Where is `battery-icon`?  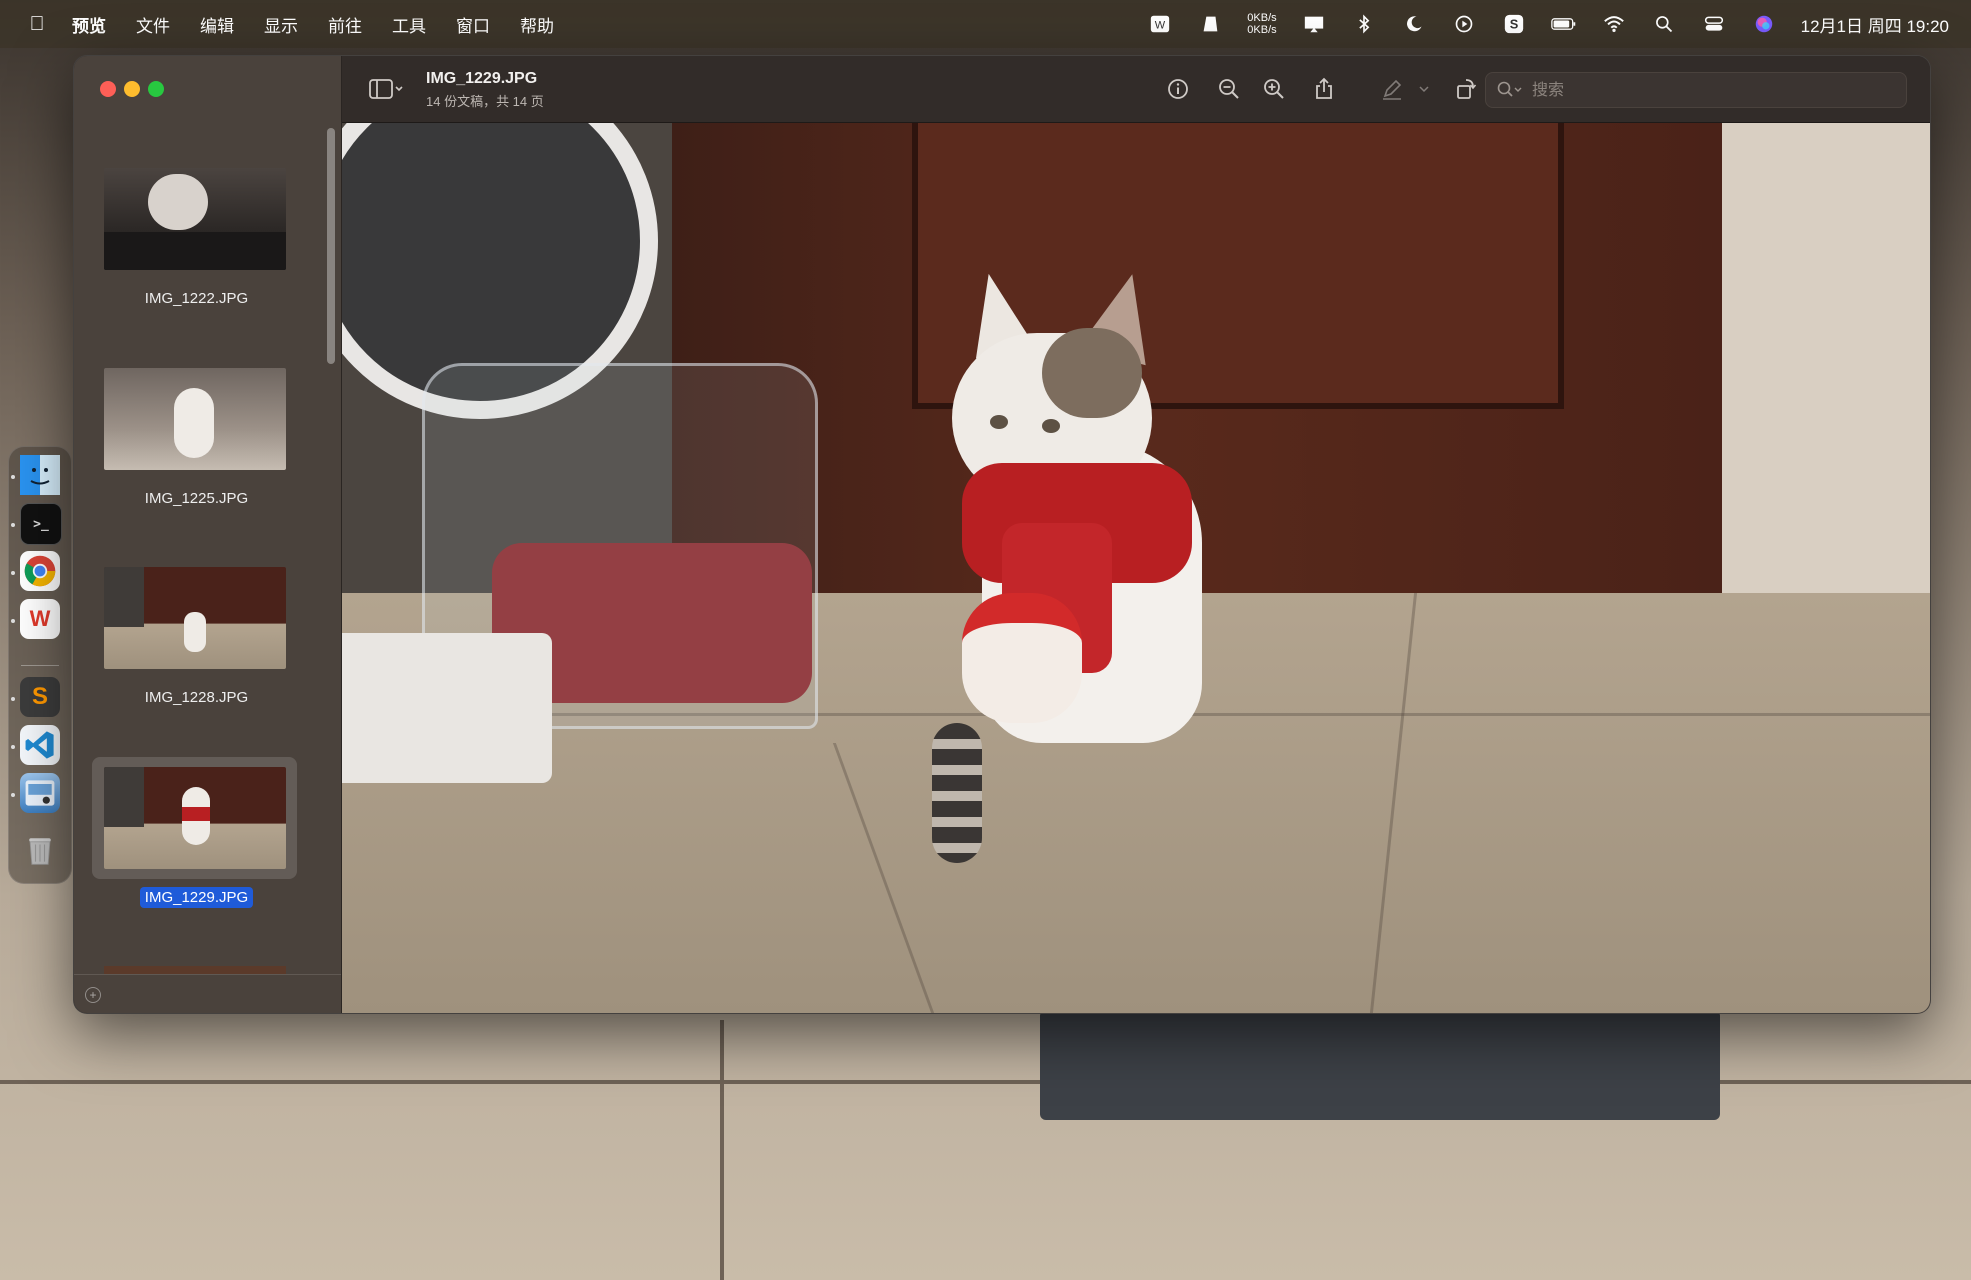
battery-icon is located at coordinates (1563, 24).